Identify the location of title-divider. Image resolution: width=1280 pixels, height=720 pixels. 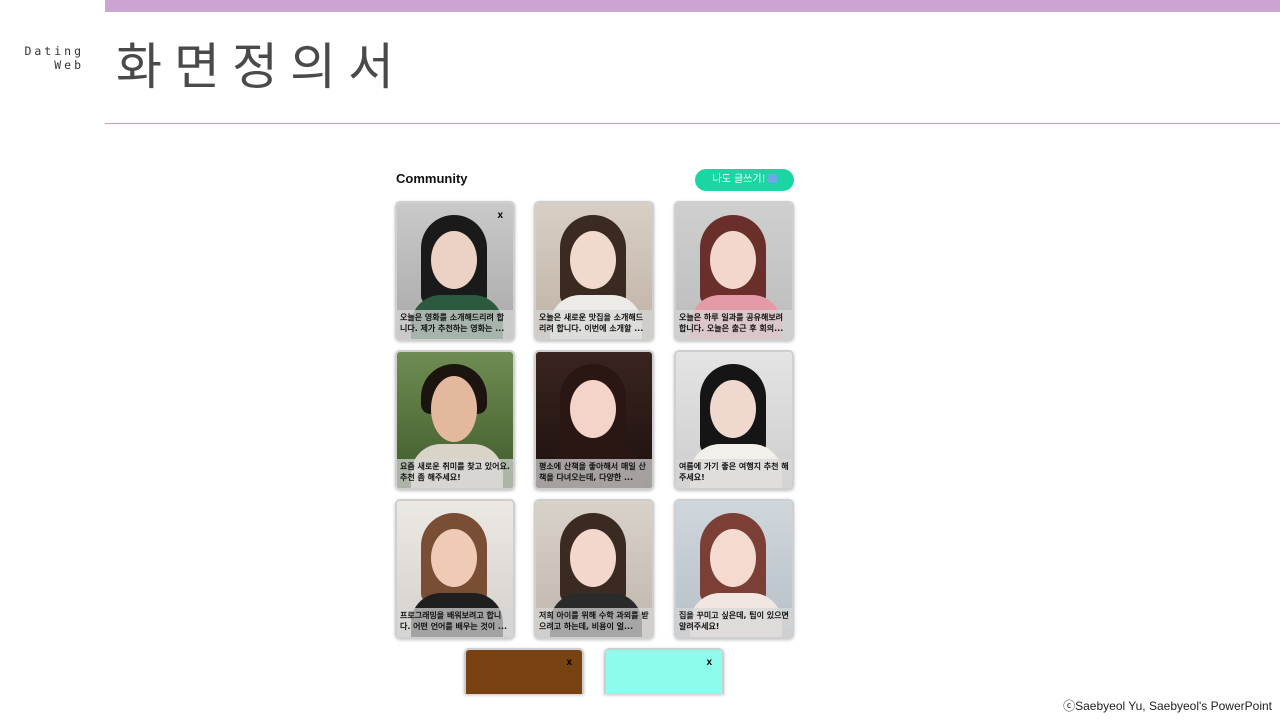
(692, 123).